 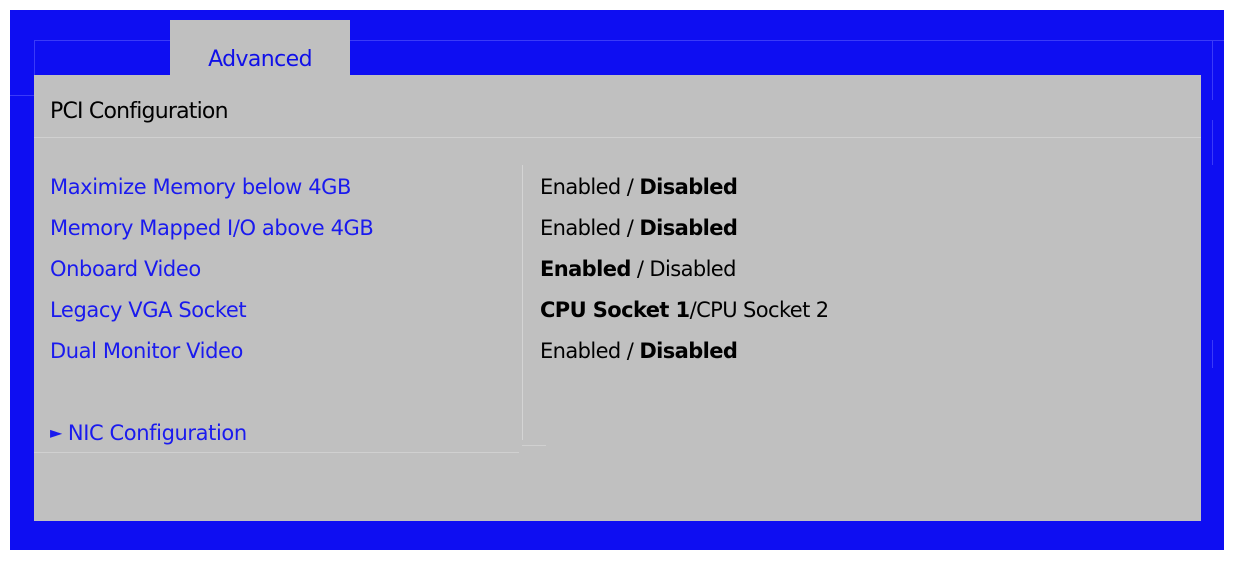 I want to click on right-triangle-icon: ►, so click(x=56, y=432).